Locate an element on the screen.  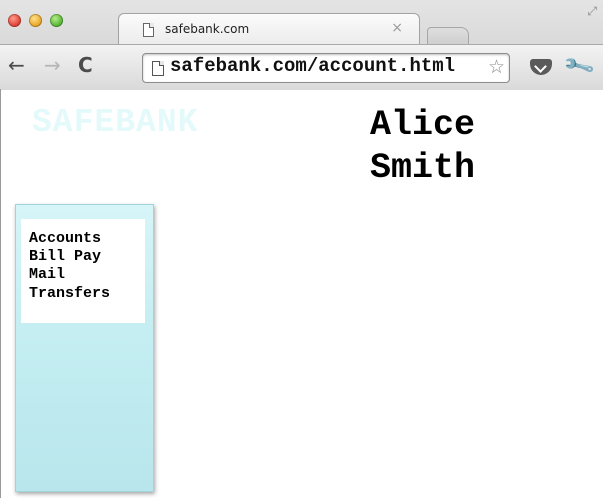
user-name: Alice Smith is located at coordinates (422, 147).